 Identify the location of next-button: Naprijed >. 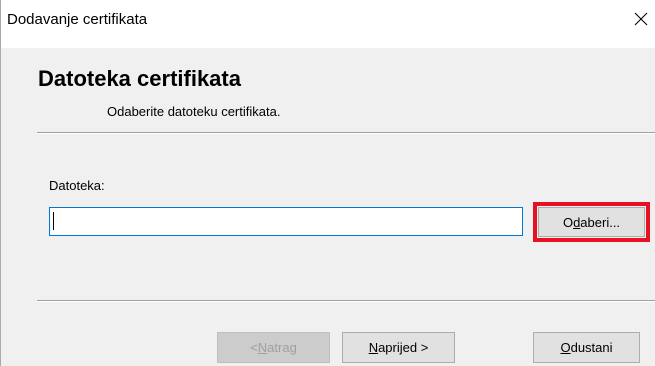
(398, 347).